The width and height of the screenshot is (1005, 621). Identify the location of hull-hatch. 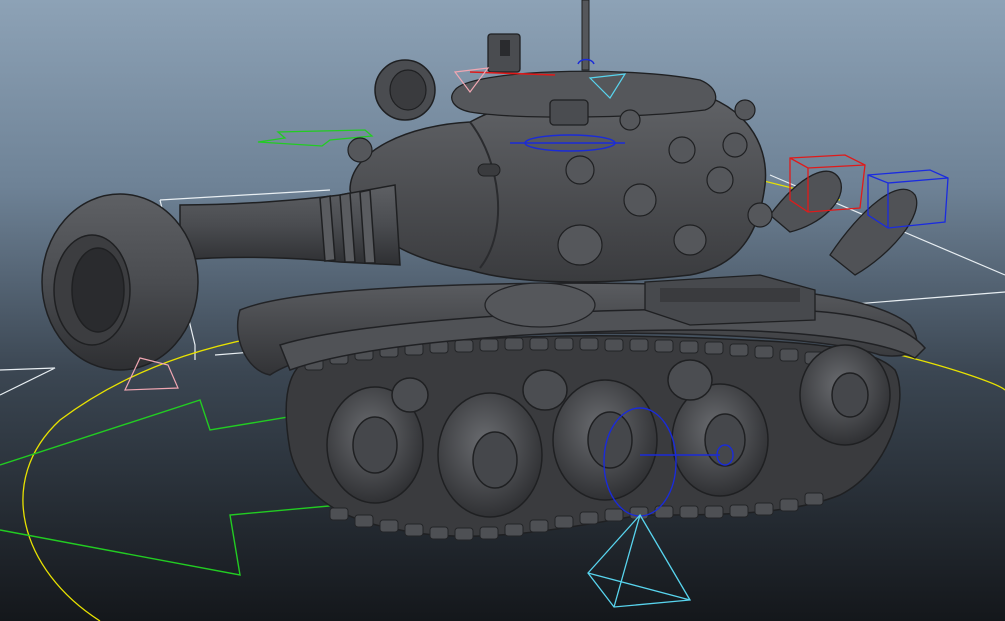
(540, 305).